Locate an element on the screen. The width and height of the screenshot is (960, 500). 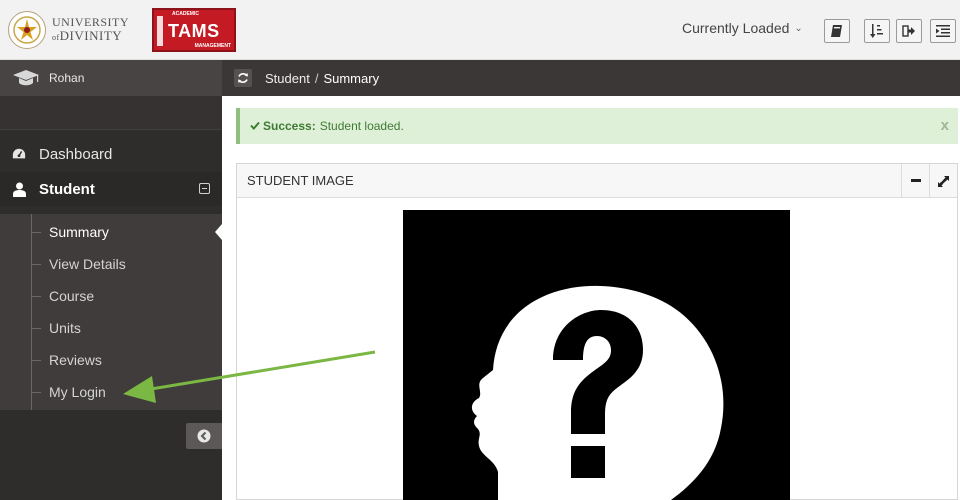
sidebar-collapse-button is located at coordinates (204, 436).